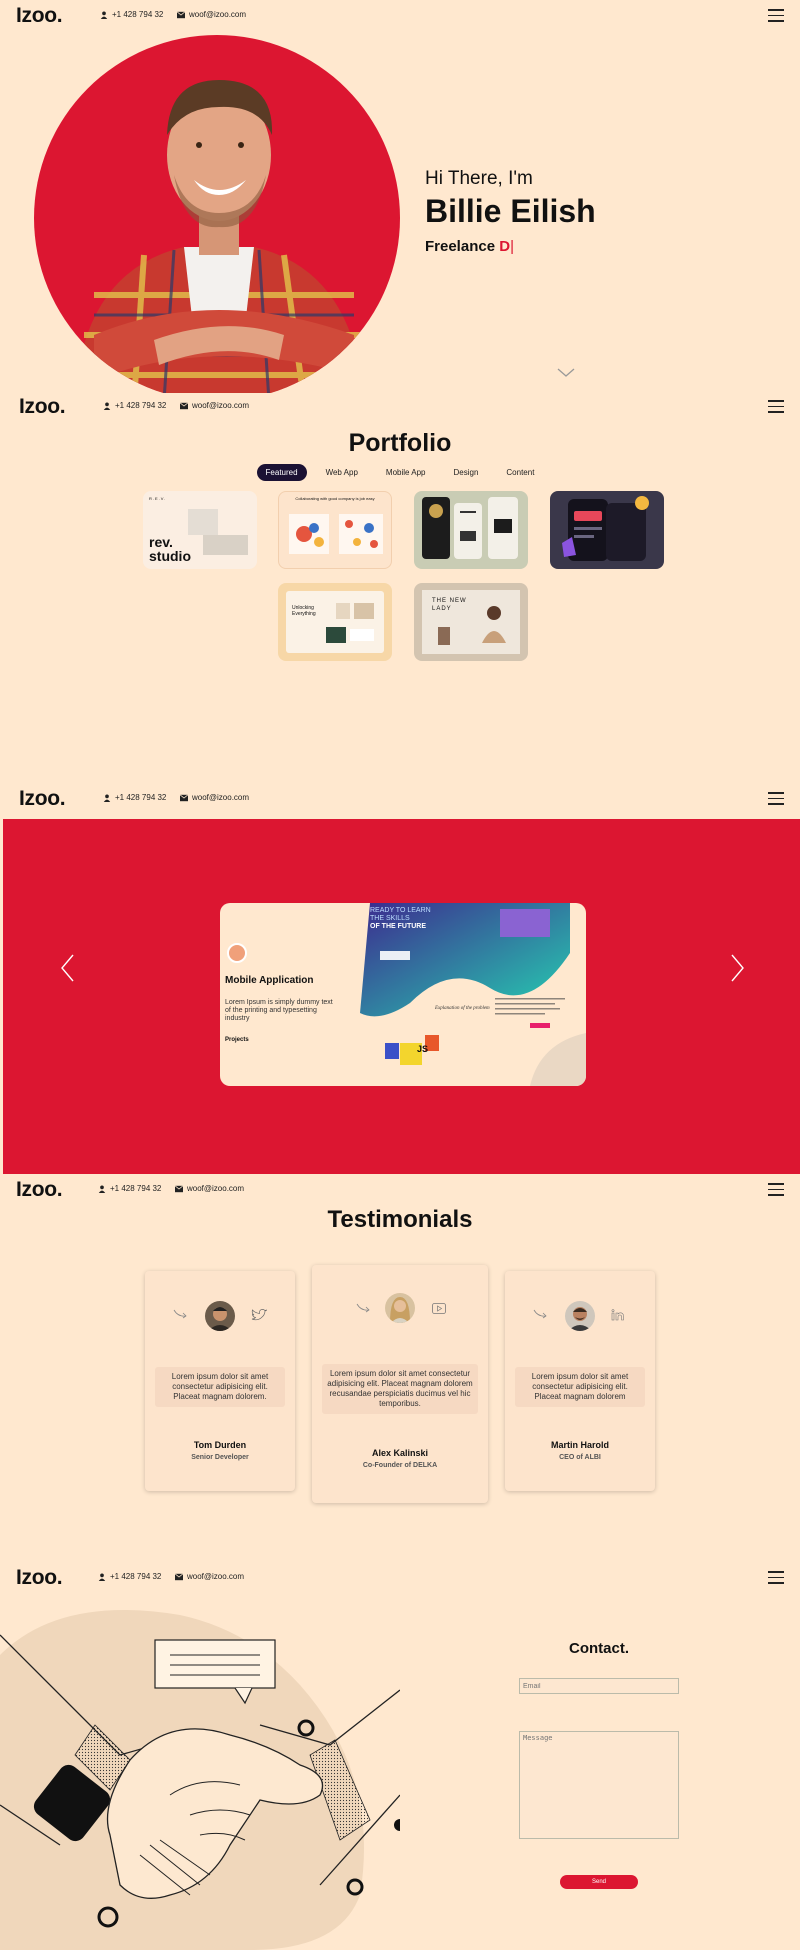 The height and width of the screenshot is (1950, 800). Describe the element at coordinates (460, 246) in the screenshot. I see `role-prefix: Freelance` at that location.